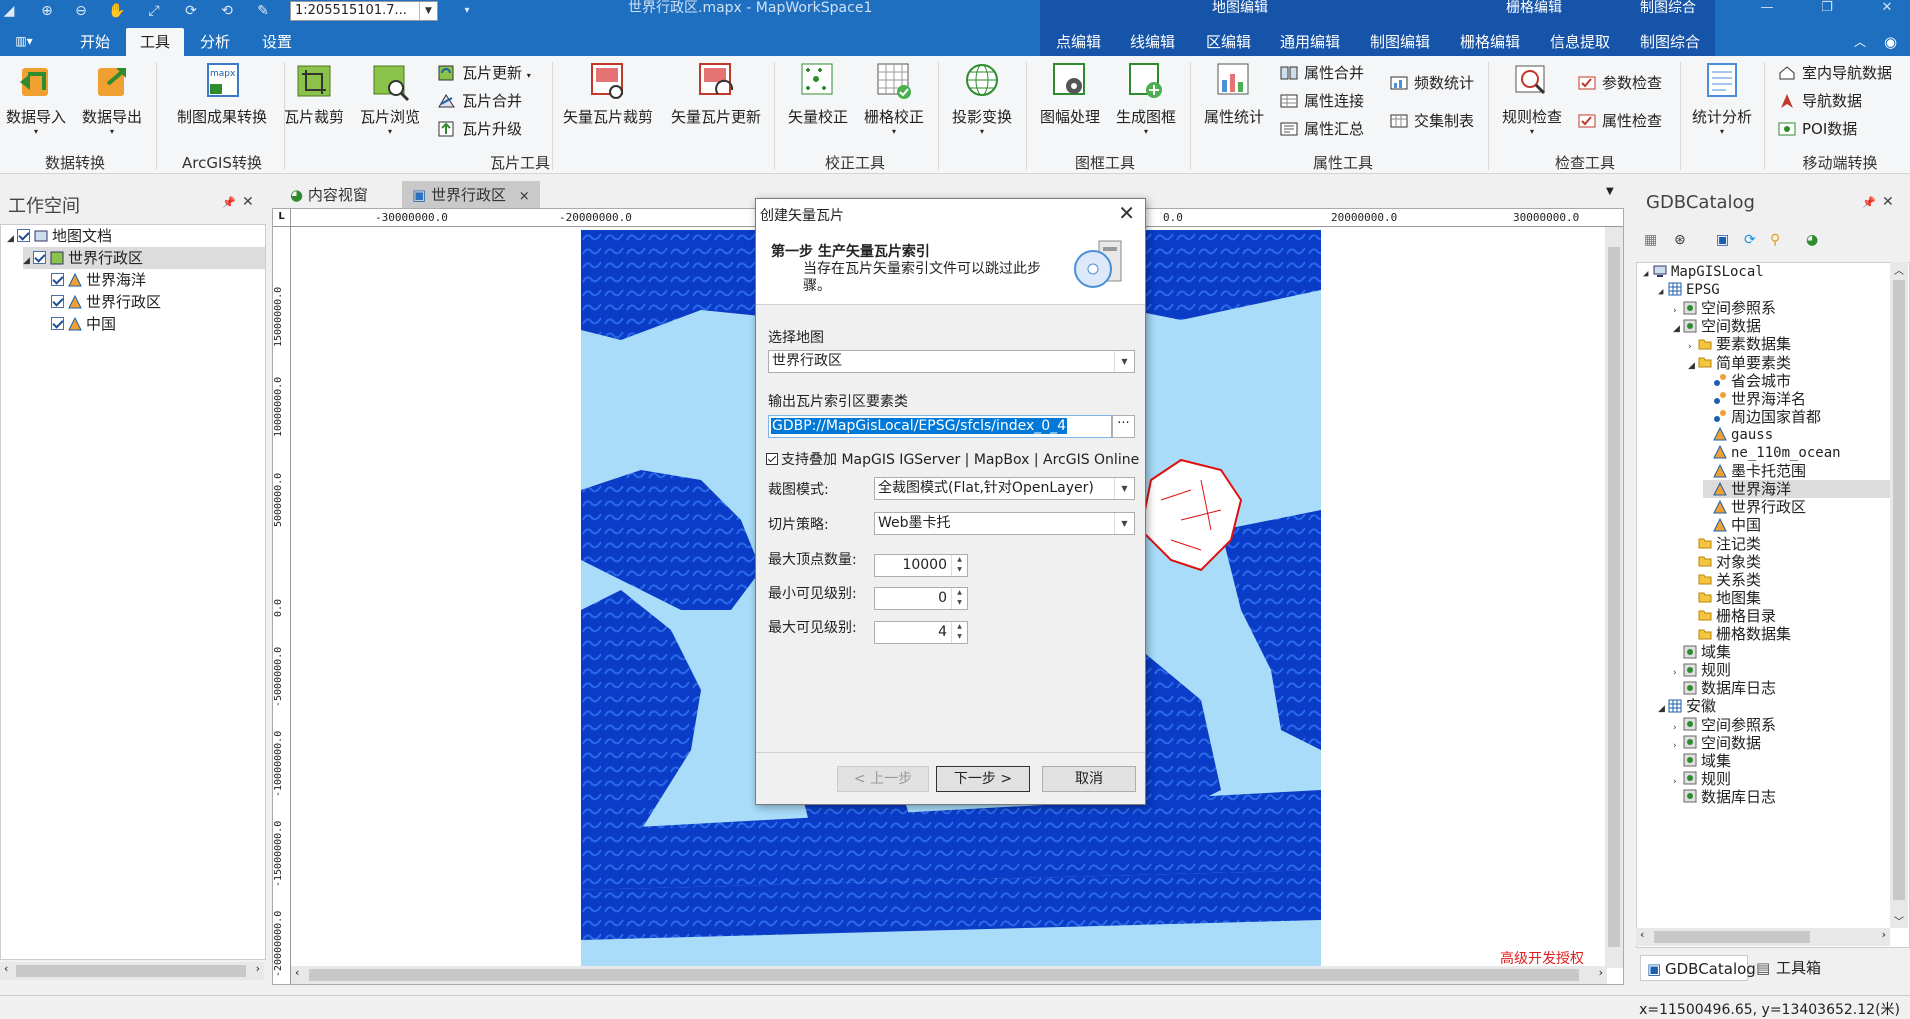 The image size is (1910, 1019). What do you see at coordinates (1234, 93) in the screenshot?
I see `attr-stats-button: 属性统计` at bounding box center [1234, 93].